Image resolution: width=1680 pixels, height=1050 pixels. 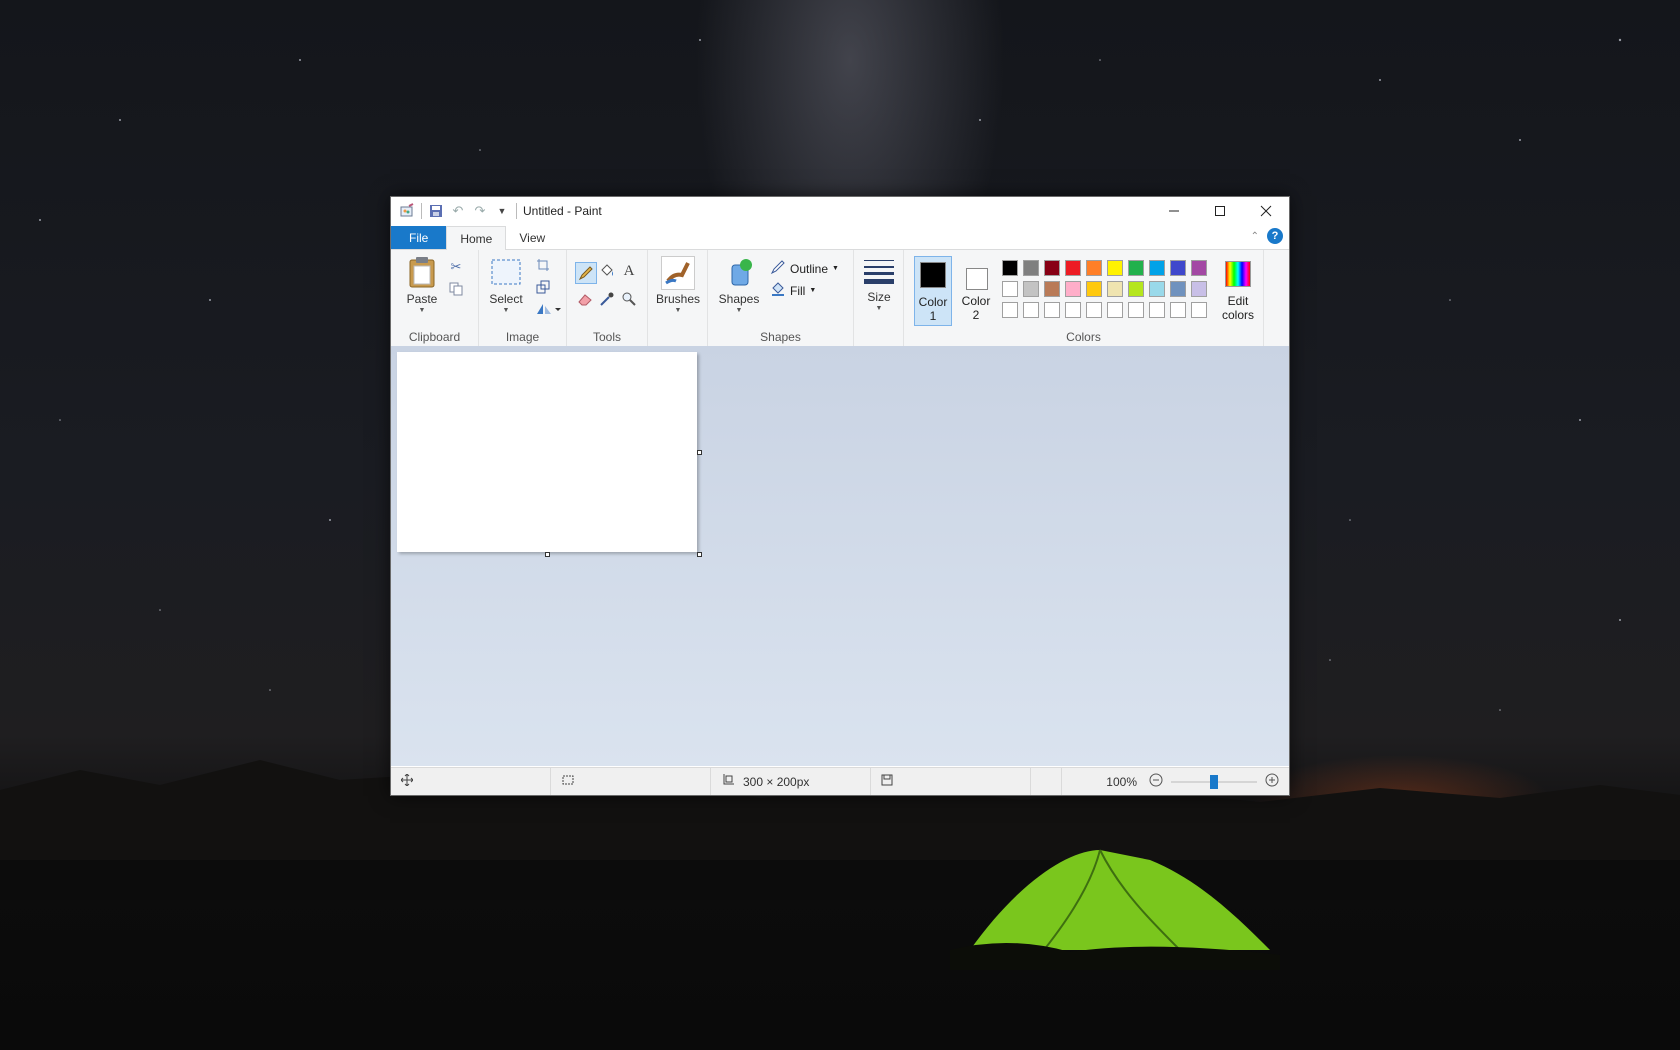 What do you see at coordinates (778, 268) in the screenshot?
I see `outline-pencil-icon` at bounding box center [778, 268].